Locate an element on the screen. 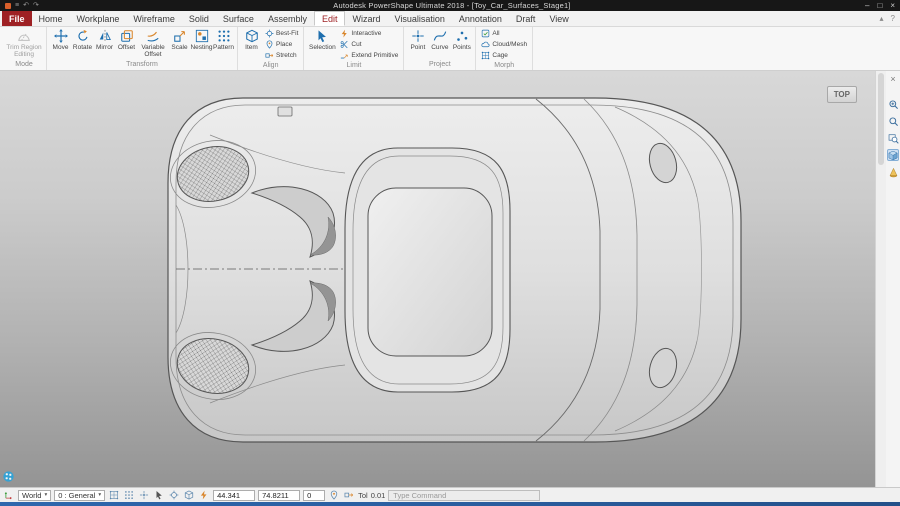 This screenshot has height=506, width=900. rotate-button: Rotate is located at coordinates (82, 39).